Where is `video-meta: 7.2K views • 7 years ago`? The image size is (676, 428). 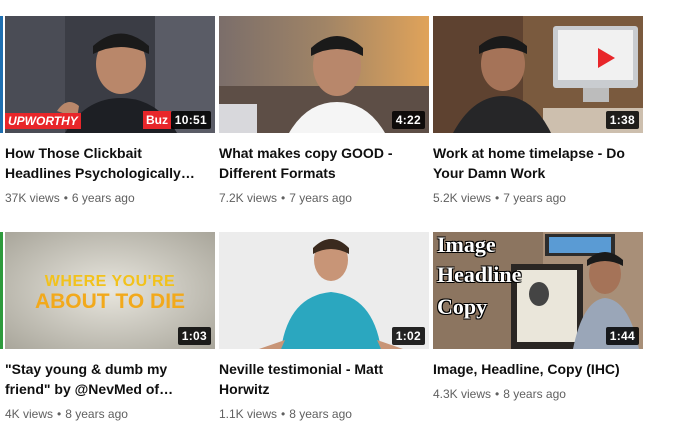
video-meta: 7.2K views • 7 years ago is located at coordinates (324, 198).